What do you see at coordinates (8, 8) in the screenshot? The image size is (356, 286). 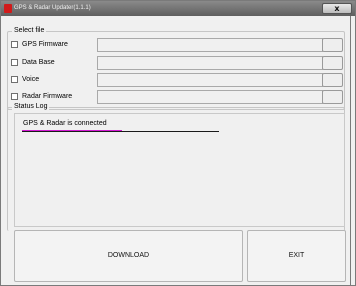 I see `app-icon` at bounding box center [8, 8].